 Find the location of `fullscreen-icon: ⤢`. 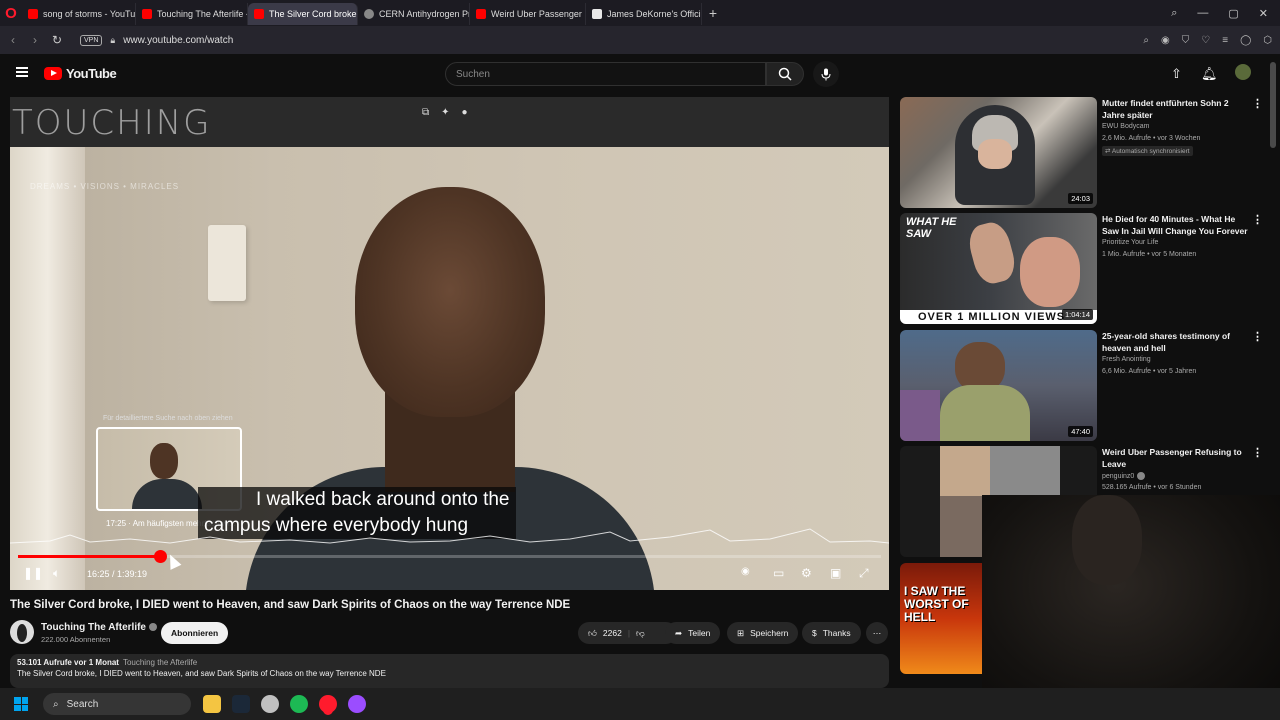

fullscreen-icon: ⤢ is located at coordinates (864, 573).